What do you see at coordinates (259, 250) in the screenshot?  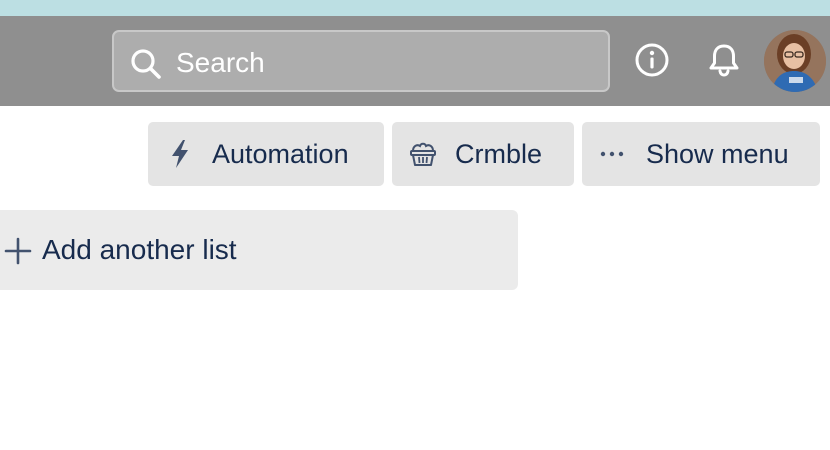 I see `add-another-list-button: Add another list` at bounding box center [259, 250].